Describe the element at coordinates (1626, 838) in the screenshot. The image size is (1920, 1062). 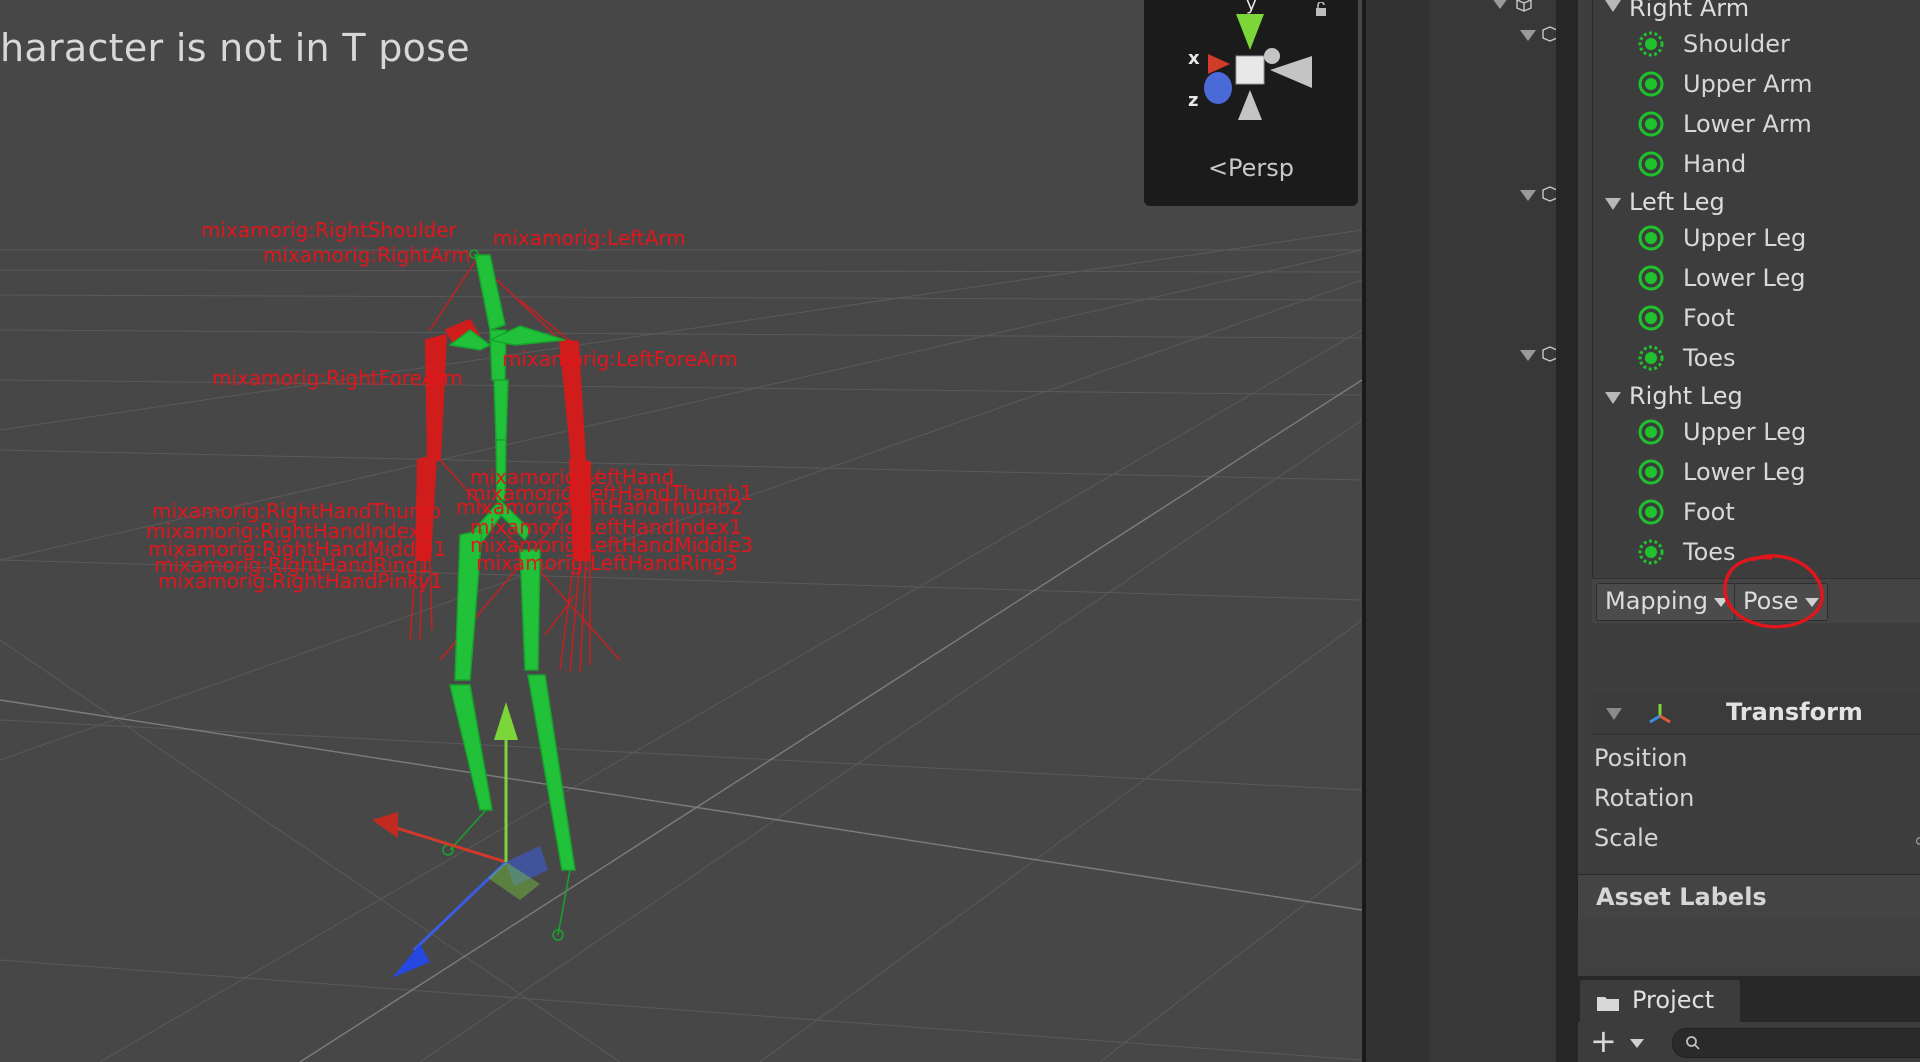
I see `scale-label: Scale` at that location.